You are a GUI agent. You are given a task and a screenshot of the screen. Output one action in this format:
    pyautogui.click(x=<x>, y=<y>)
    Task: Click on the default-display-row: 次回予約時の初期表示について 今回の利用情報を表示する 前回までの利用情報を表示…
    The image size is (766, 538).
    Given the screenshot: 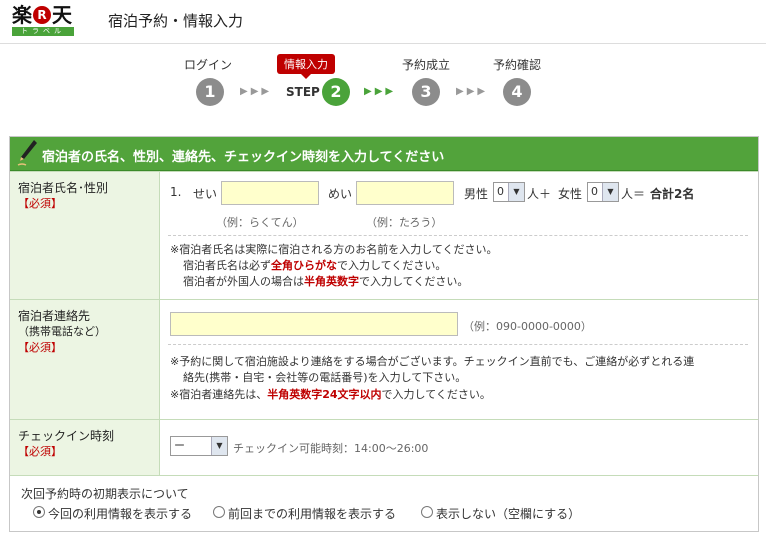 What is the action you would take?
    pyautogui.click(x=384, y=503)
    